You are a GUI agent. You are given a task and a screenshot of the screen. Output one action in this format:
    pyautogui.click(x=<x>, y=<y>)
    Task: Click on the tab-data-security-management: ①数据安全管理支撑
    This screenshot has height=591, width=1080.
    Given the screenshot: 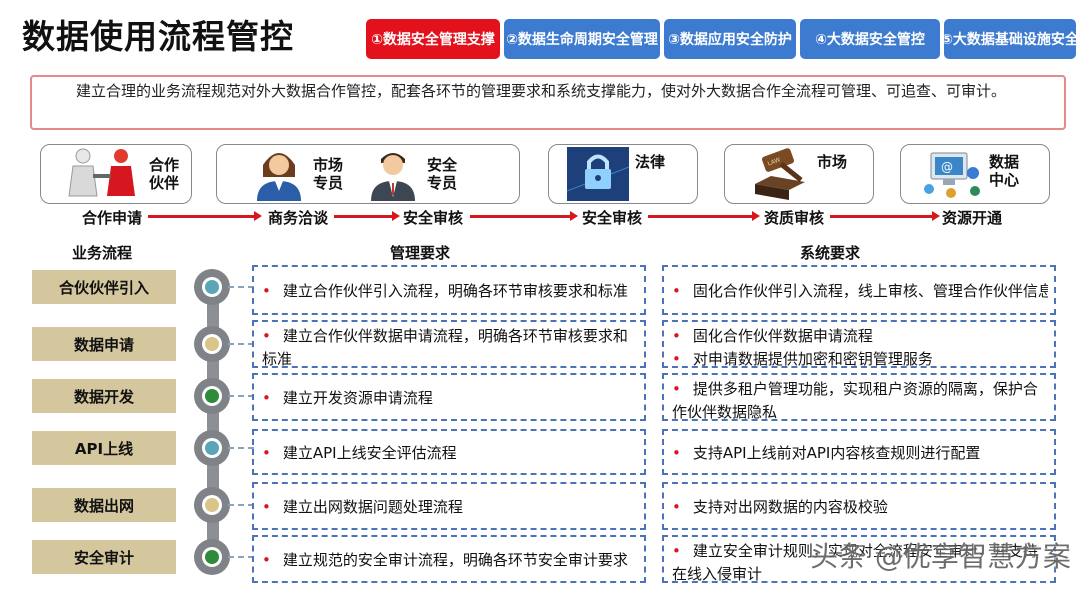 What is the action you would take?
    pyautogui.click(x=433, y=39)
    